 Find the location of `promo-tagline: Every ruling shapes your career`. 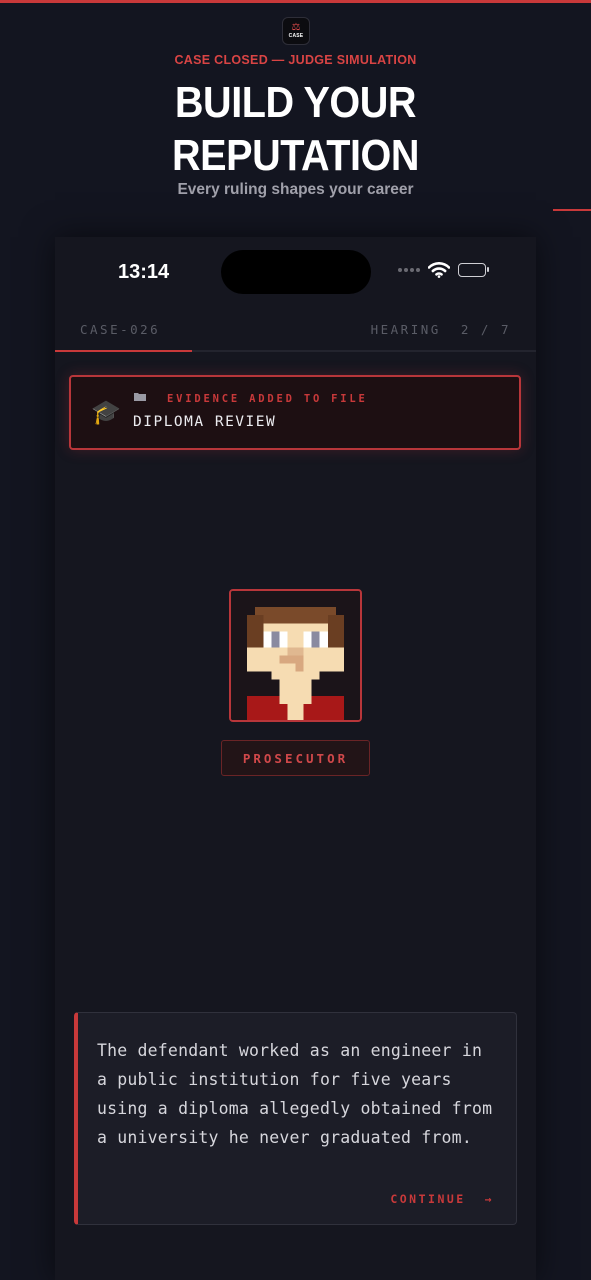

promo-tagline: Every ruling shapes your career is located at coordinates (295, 189).